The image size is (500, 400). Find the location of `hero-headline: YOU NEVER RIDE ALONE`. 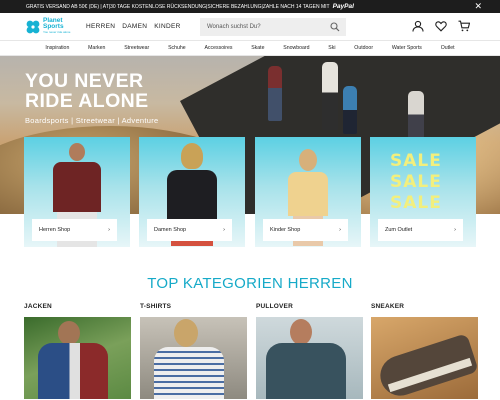

hero-headline: YOU NEVER RIDE ALONE is located at coordinates (87, 91).